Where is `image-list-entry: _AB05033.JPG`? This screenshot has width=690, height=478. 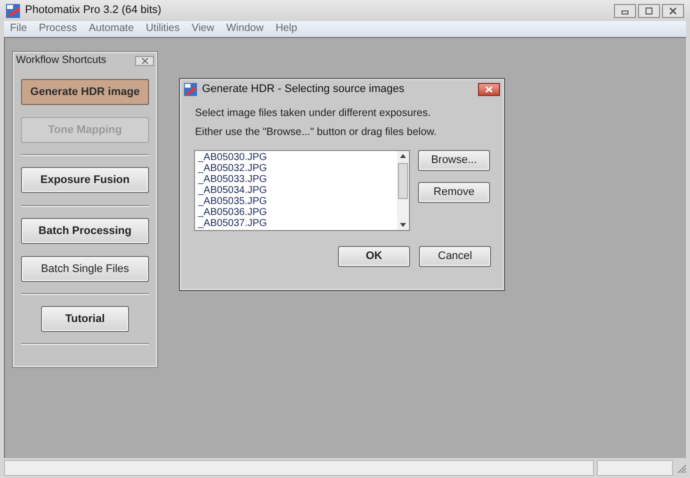
image-list-entry: _AB05033.JPG is located at coordinates (297, 179).